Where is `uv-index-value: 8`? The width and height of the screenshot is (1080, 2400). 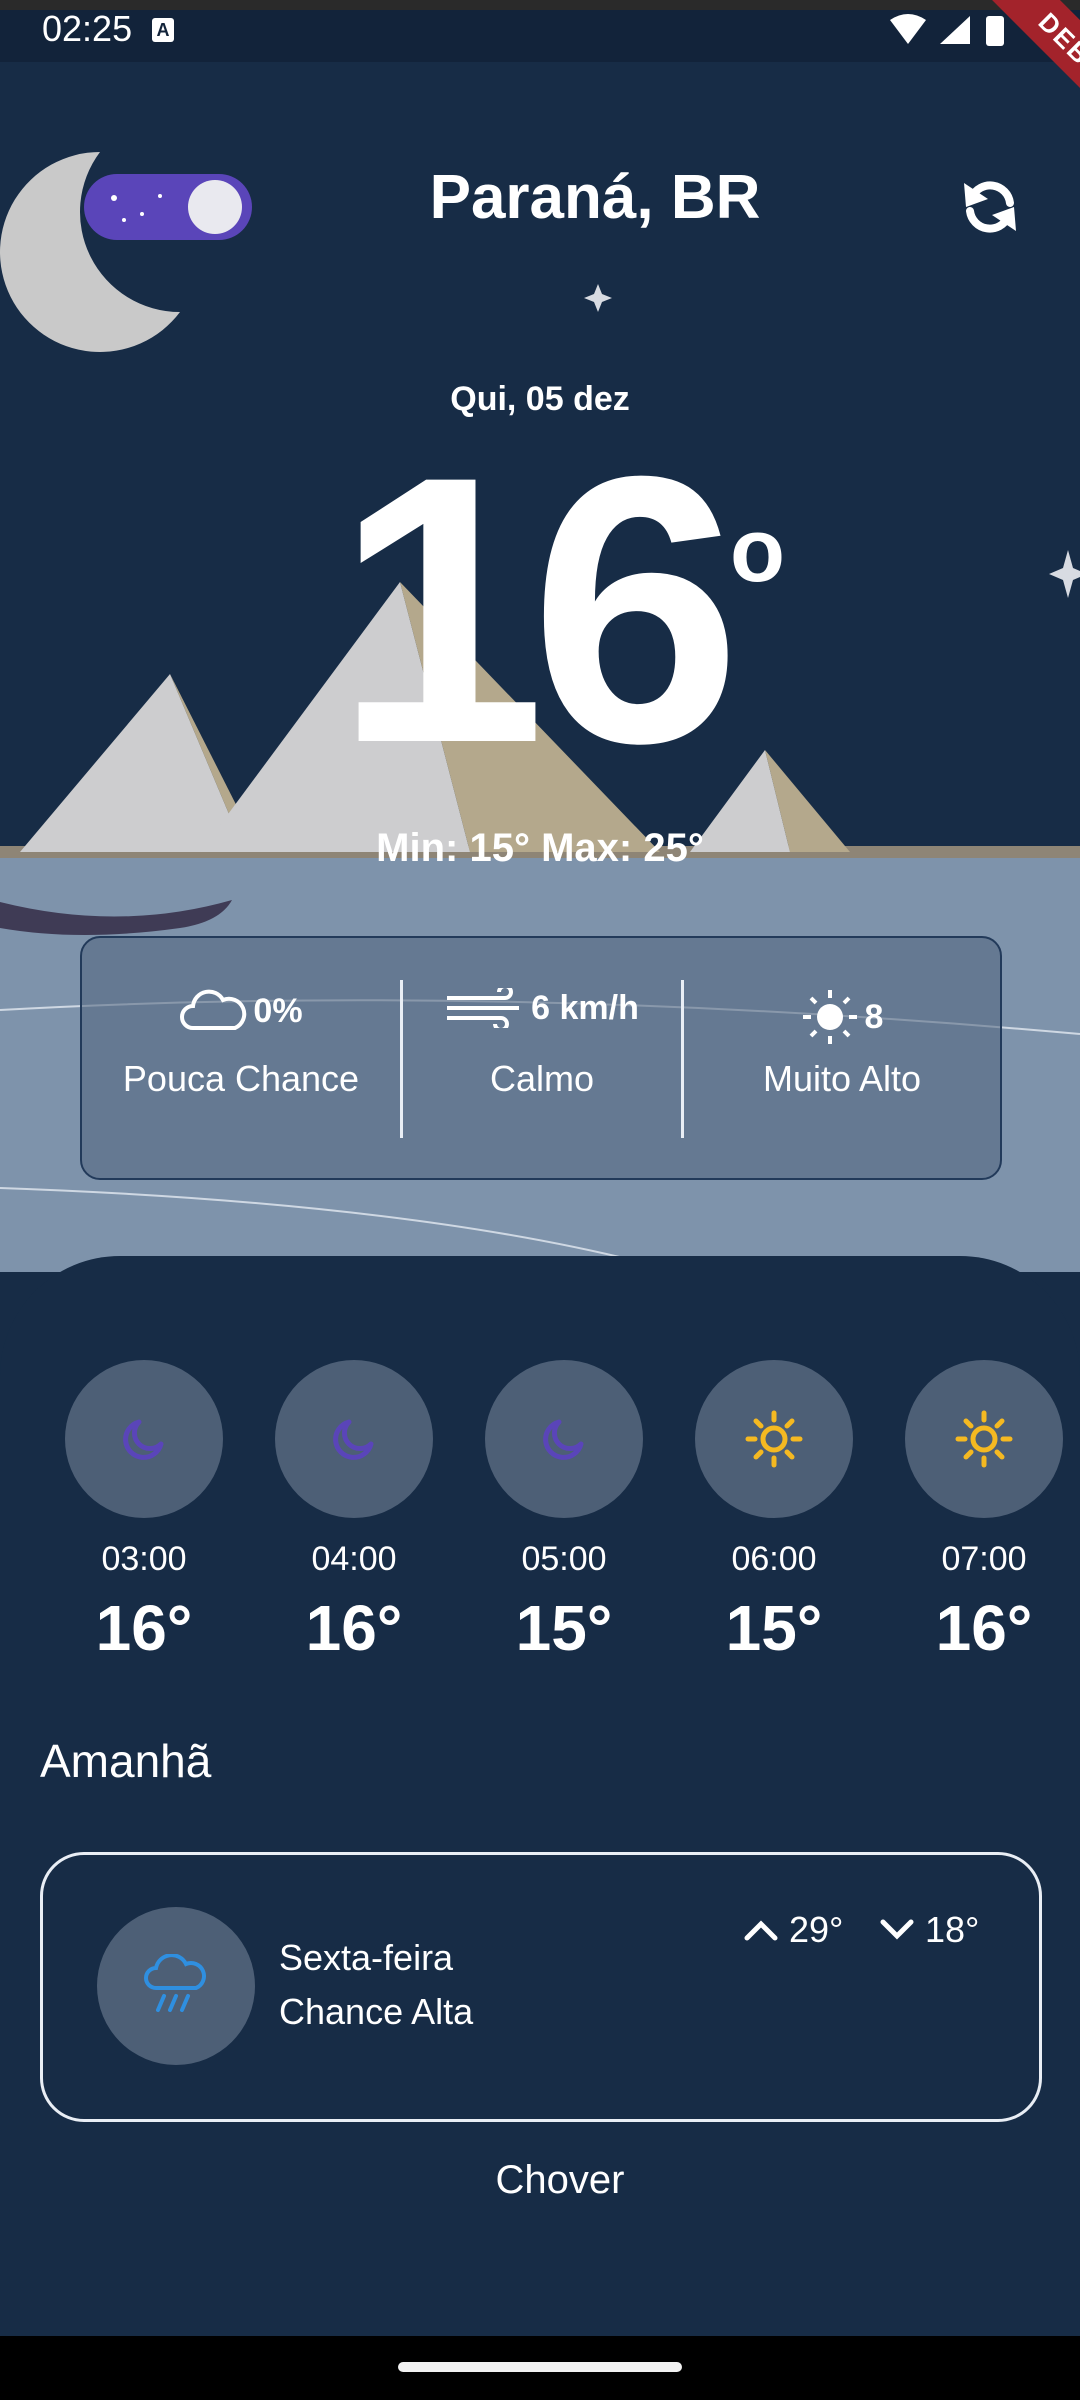 uv-index-value: 8 is located at coordinates (874, 1016).